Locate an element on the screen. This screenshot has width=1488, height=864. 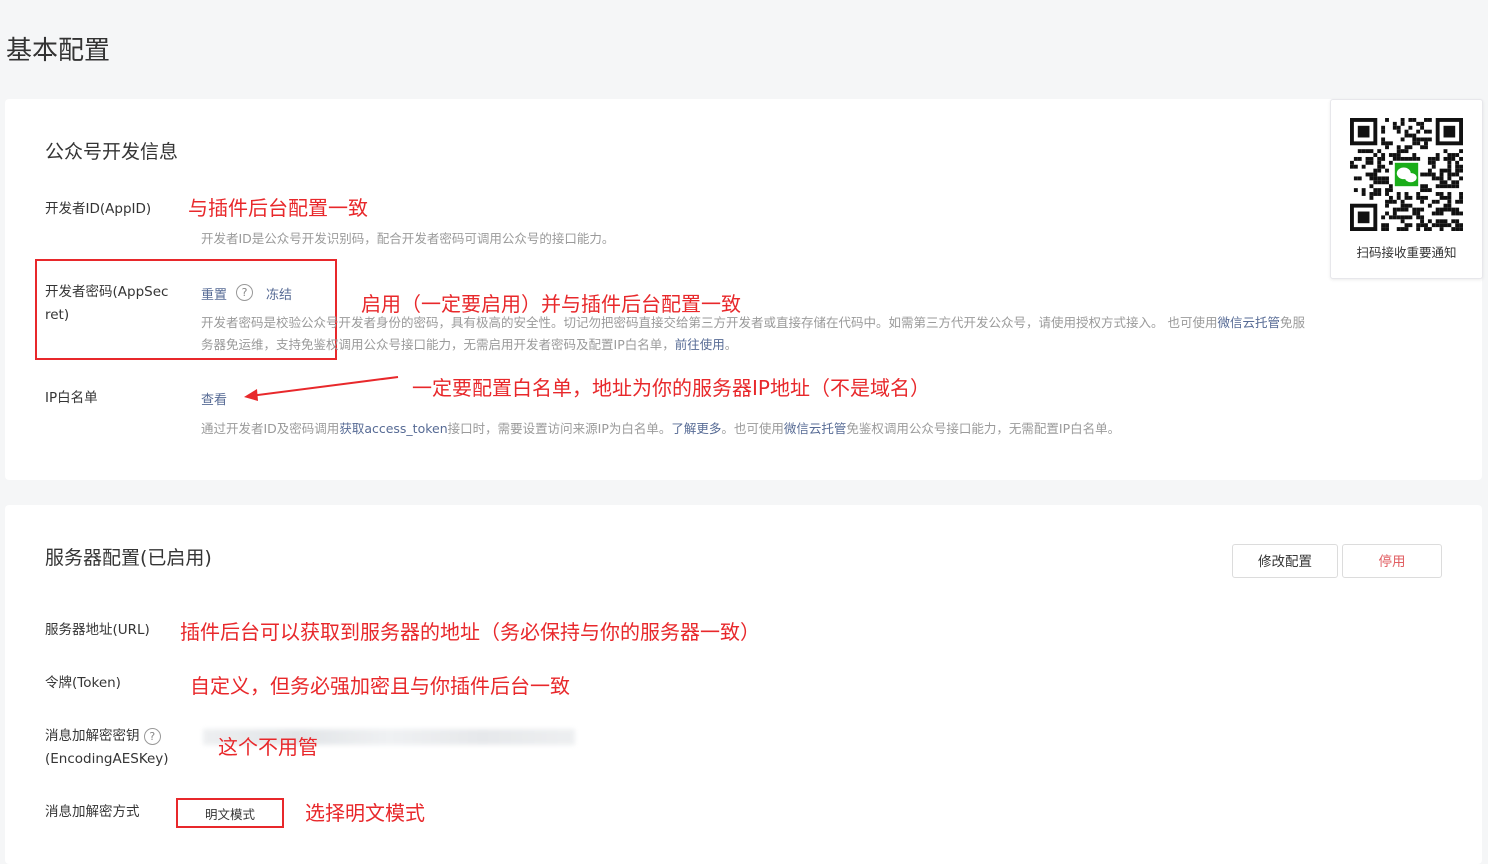
appsecret-desc-text: 。 is located at coordinates (731, 344).